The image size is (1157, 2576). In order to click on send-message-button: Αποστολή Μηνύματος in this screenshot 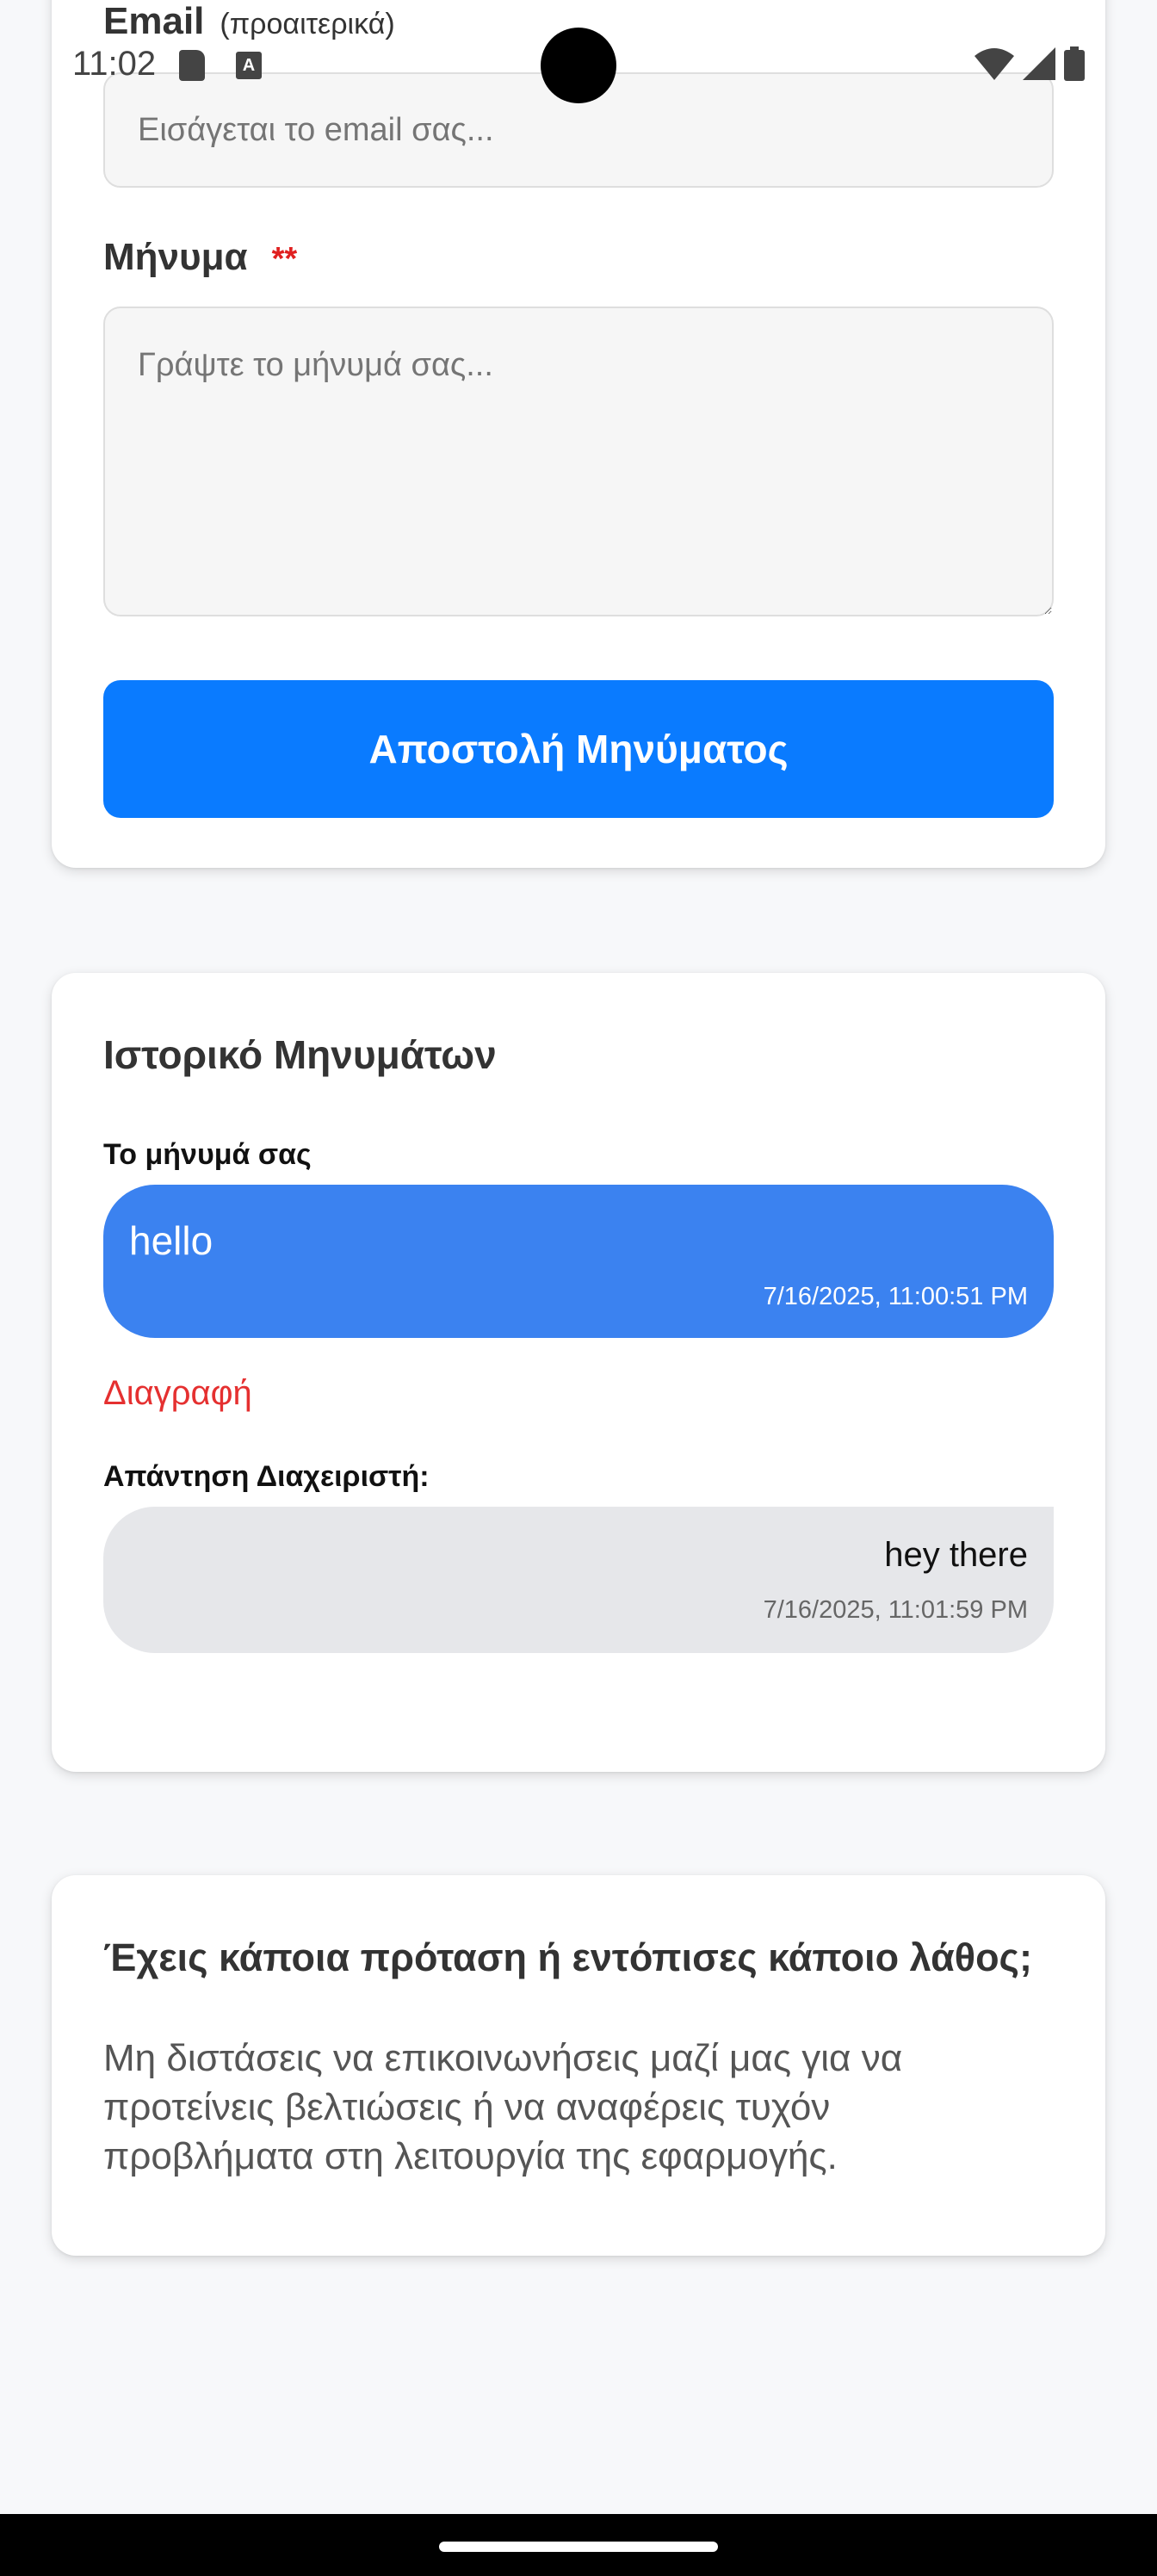, I will do `click(579, 749)`.